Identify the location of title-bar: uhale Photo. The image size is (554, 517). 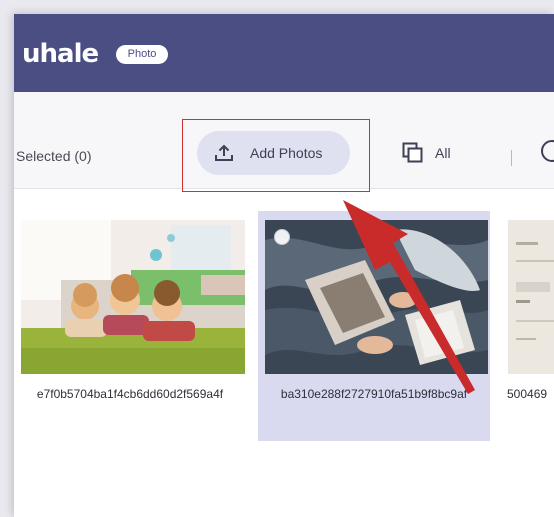
(284, 53).